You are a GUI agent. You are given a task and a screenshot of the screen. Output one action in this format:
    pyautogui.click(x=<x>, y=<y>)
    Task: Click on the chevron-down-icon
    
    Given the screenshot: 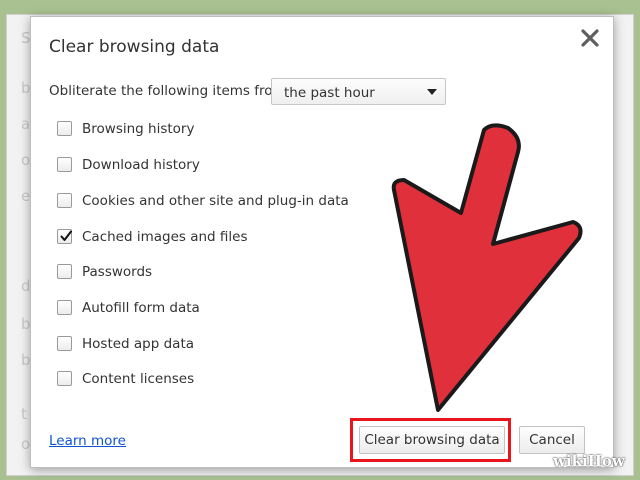 What is the action you would take?
    pyautogui.click(x=432, y=92)
    